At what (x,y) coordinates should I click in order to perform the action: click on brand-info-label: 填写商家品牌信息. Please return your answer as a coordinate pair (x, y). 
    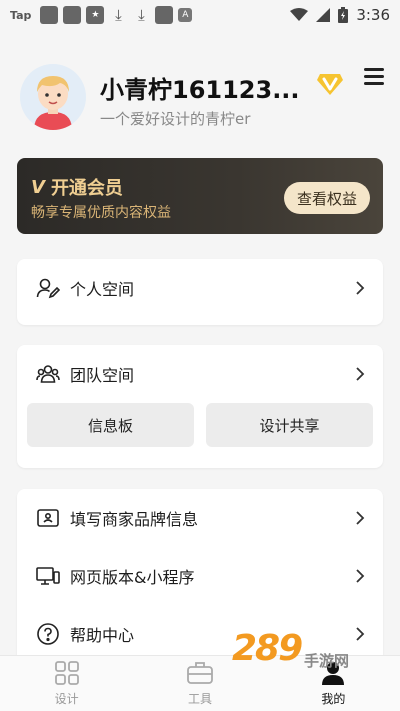
    Looking at the image, I should click on (134, 519).